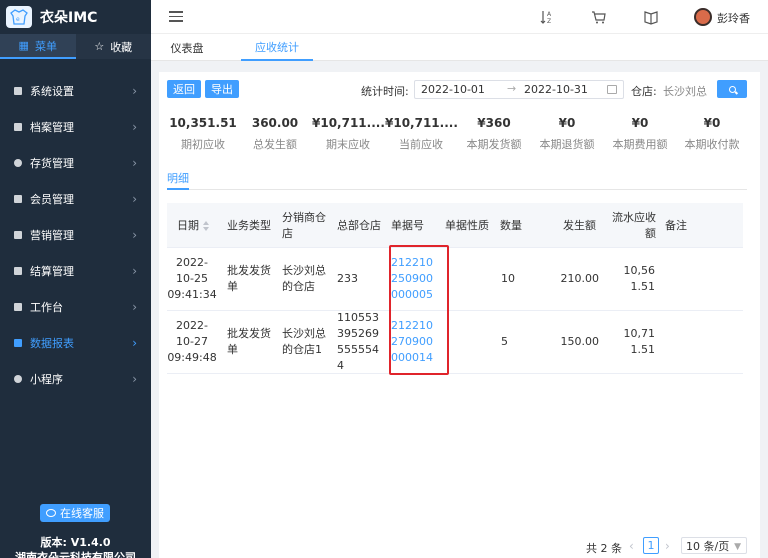 The width and height of the screenshot is (768, 558). What do you see at coordinates (733, 18) in the screenshot?
I see `username: 彭玲香` at bounding box center [733, 18].